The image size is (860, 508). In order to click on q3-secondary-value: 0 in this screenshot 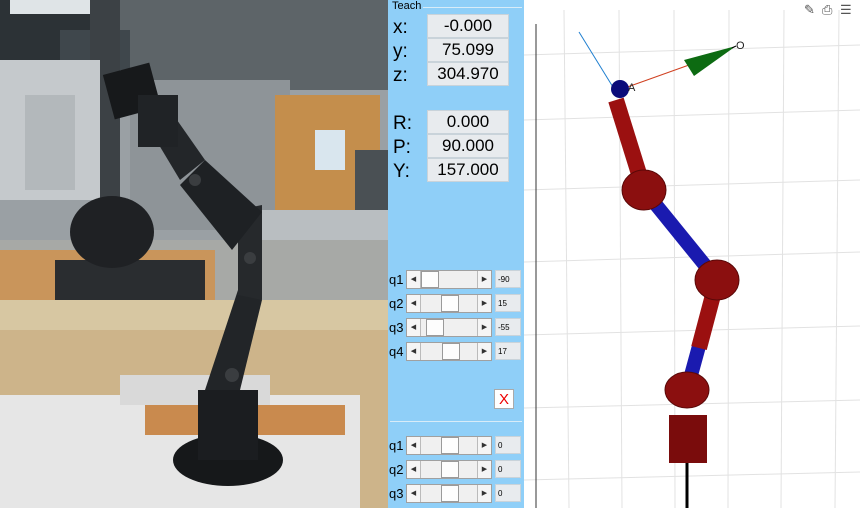, I will do `click(508, 493)`.